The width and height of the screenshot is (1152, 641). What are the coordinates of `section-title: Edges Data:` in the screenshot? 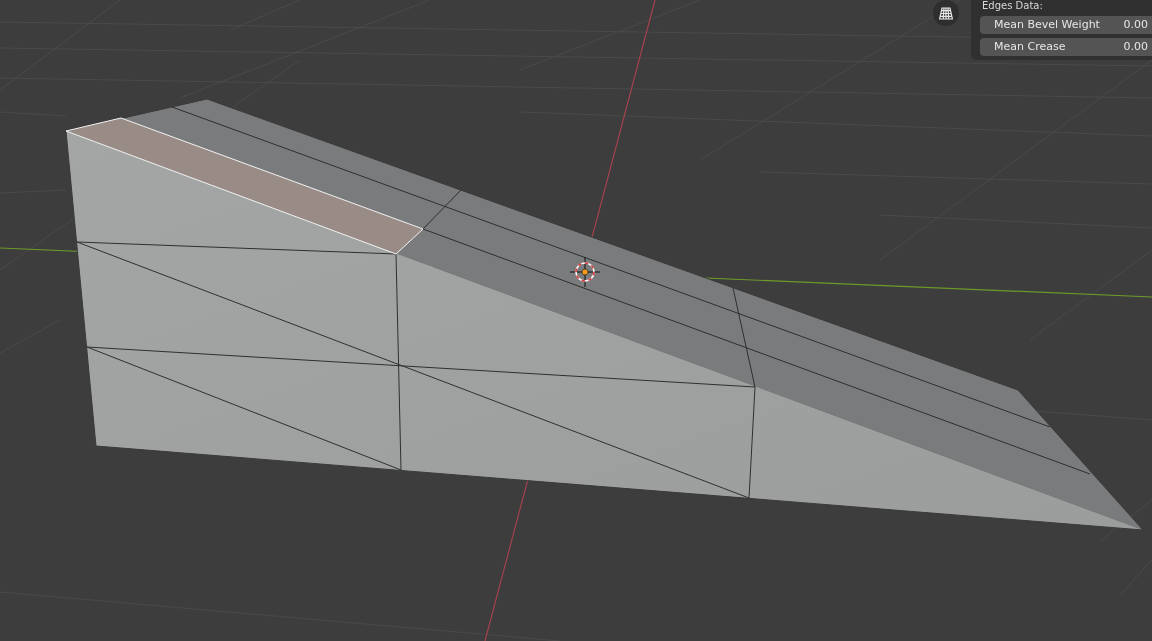 It's located at (1012, 6).